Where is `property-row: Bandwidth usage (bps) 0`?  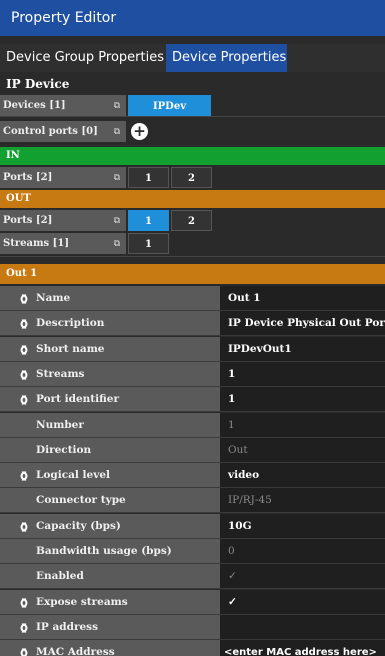 property-row: Bandwidth usage (bps) 0 is located at coordinates (192, 551).